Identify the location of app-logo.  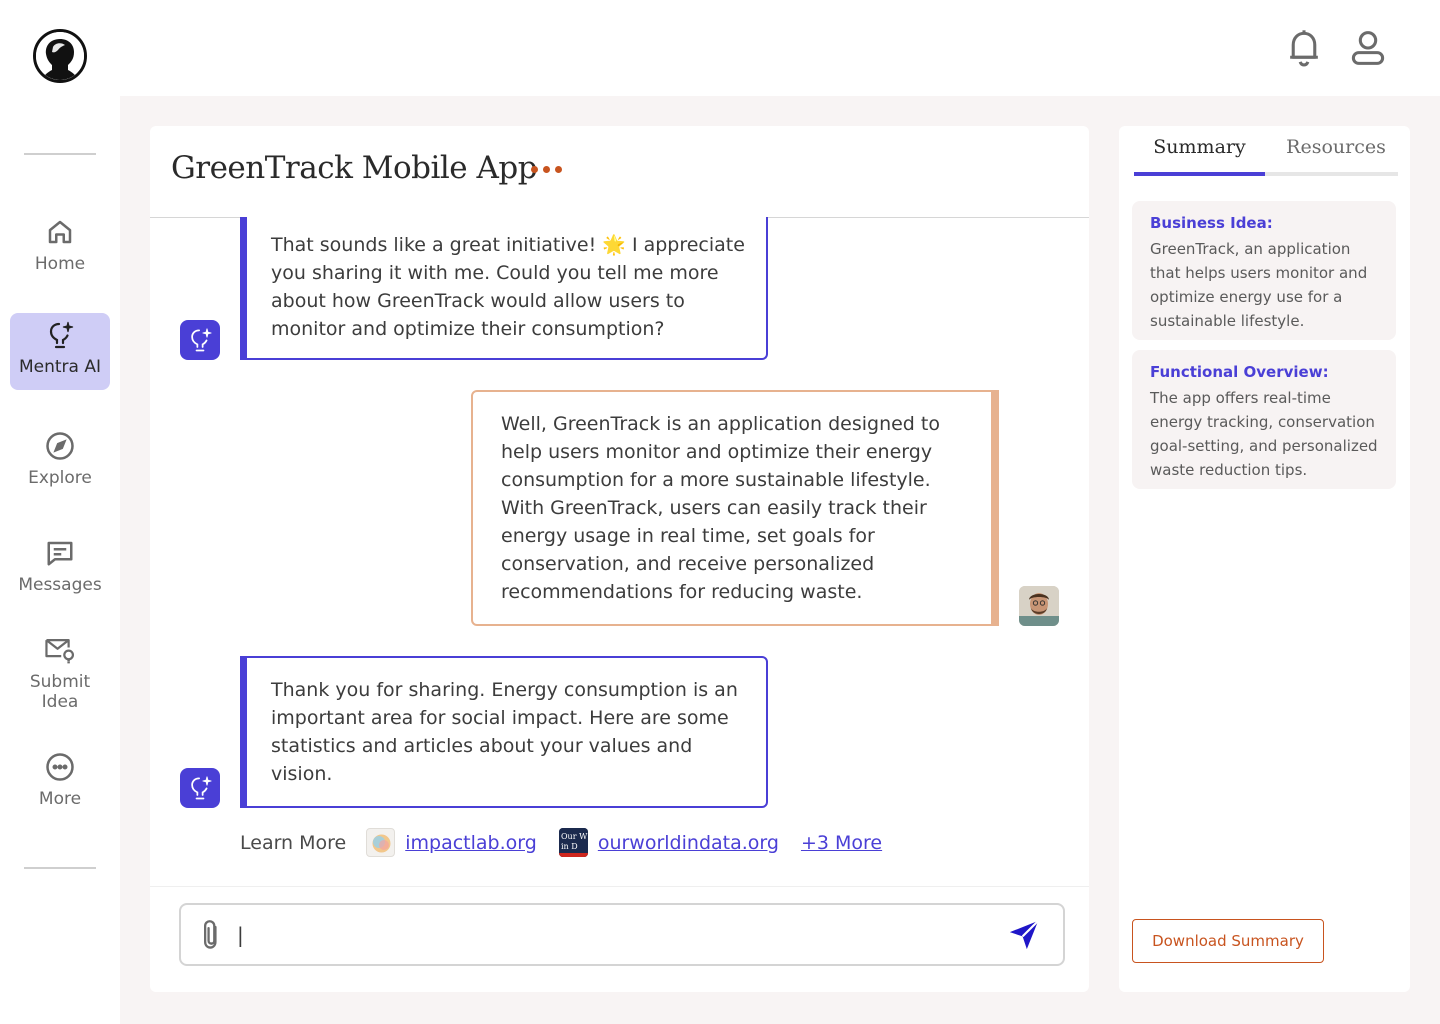
(60, 56).